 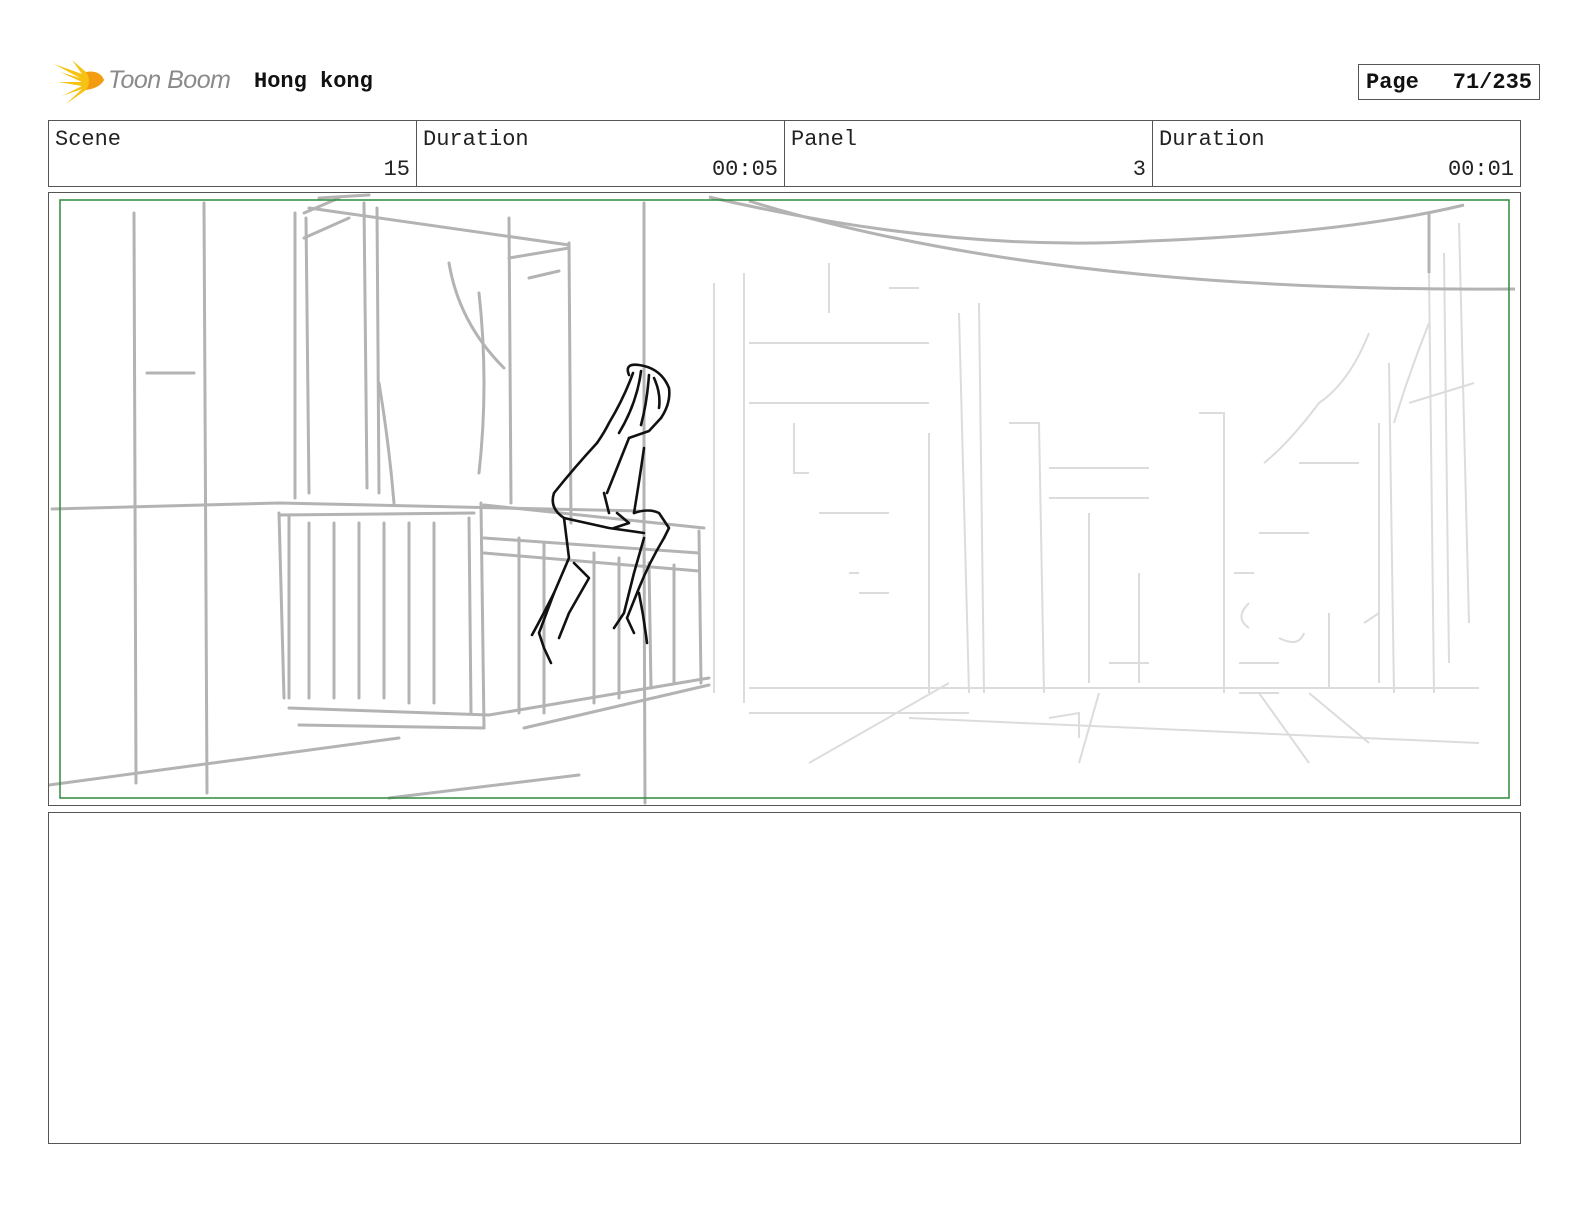 What do you see at coordinates (601, 153) in the screenshot?
I see `scene-duration-cell: Duration 00:05` at bounding box center [601, 153].